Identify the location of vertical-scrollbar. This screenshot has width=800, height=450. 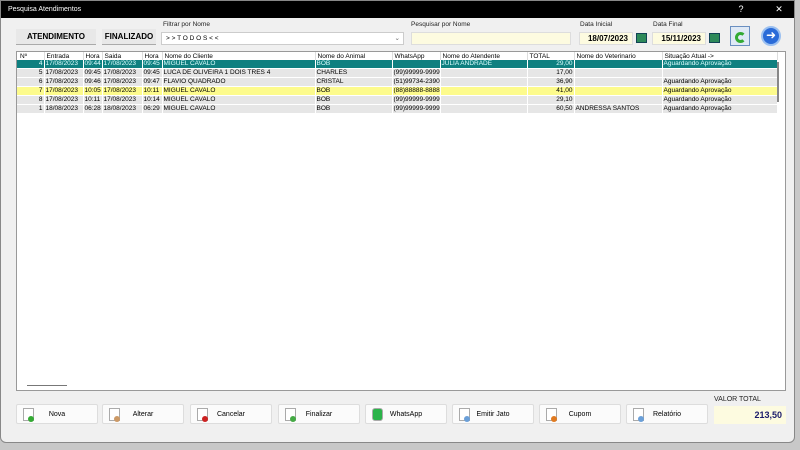
(778, 82).